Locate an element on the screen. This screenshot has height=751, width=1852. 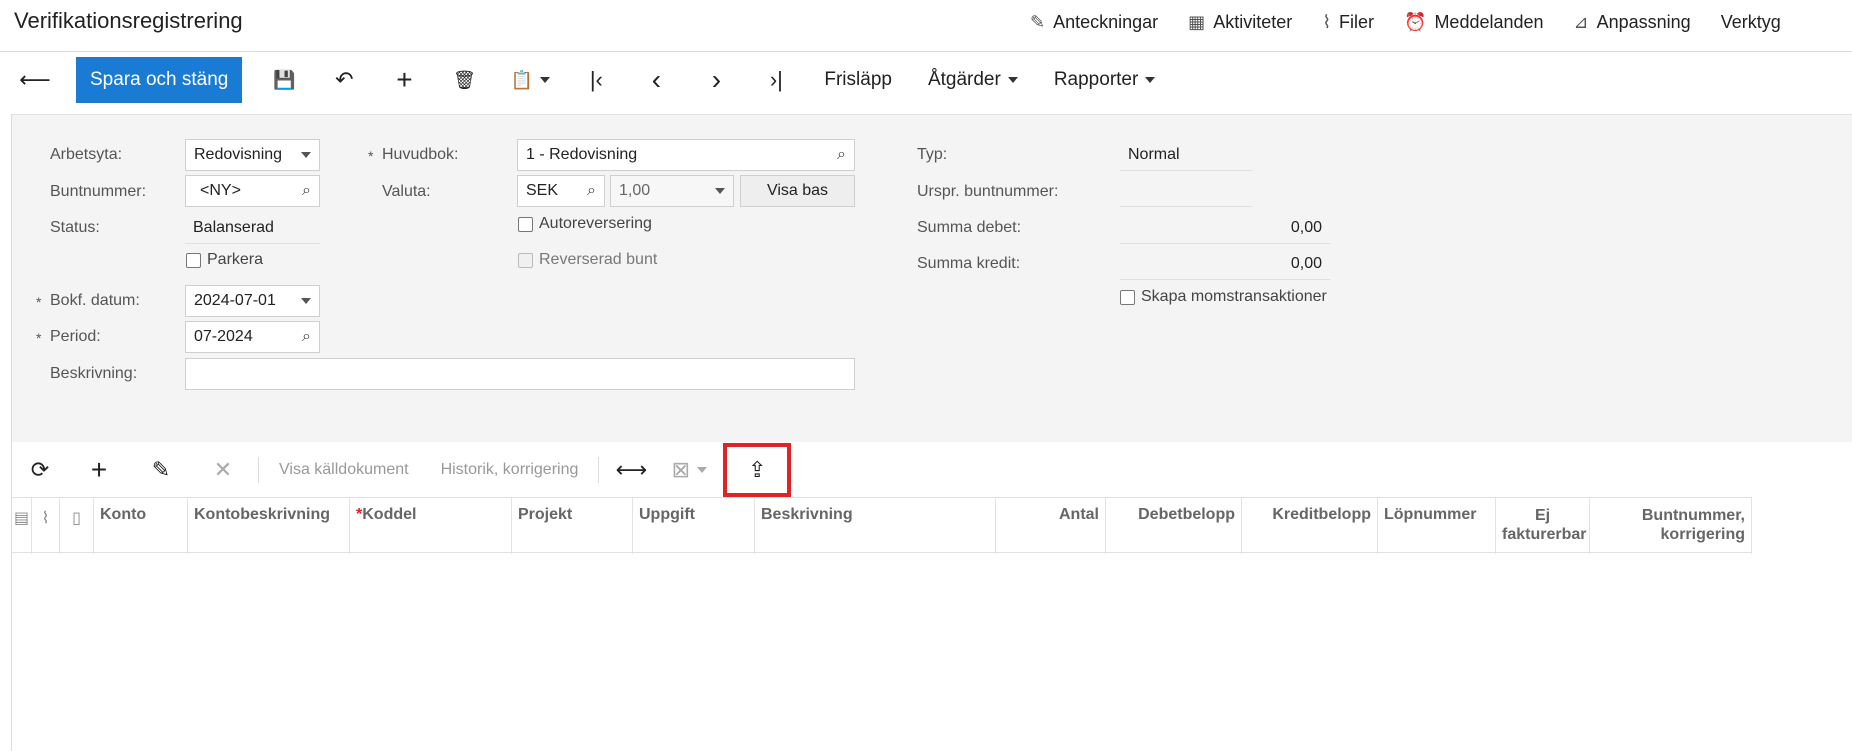
upload-file-icon: ⇪ is located at coordinates (757, 470).